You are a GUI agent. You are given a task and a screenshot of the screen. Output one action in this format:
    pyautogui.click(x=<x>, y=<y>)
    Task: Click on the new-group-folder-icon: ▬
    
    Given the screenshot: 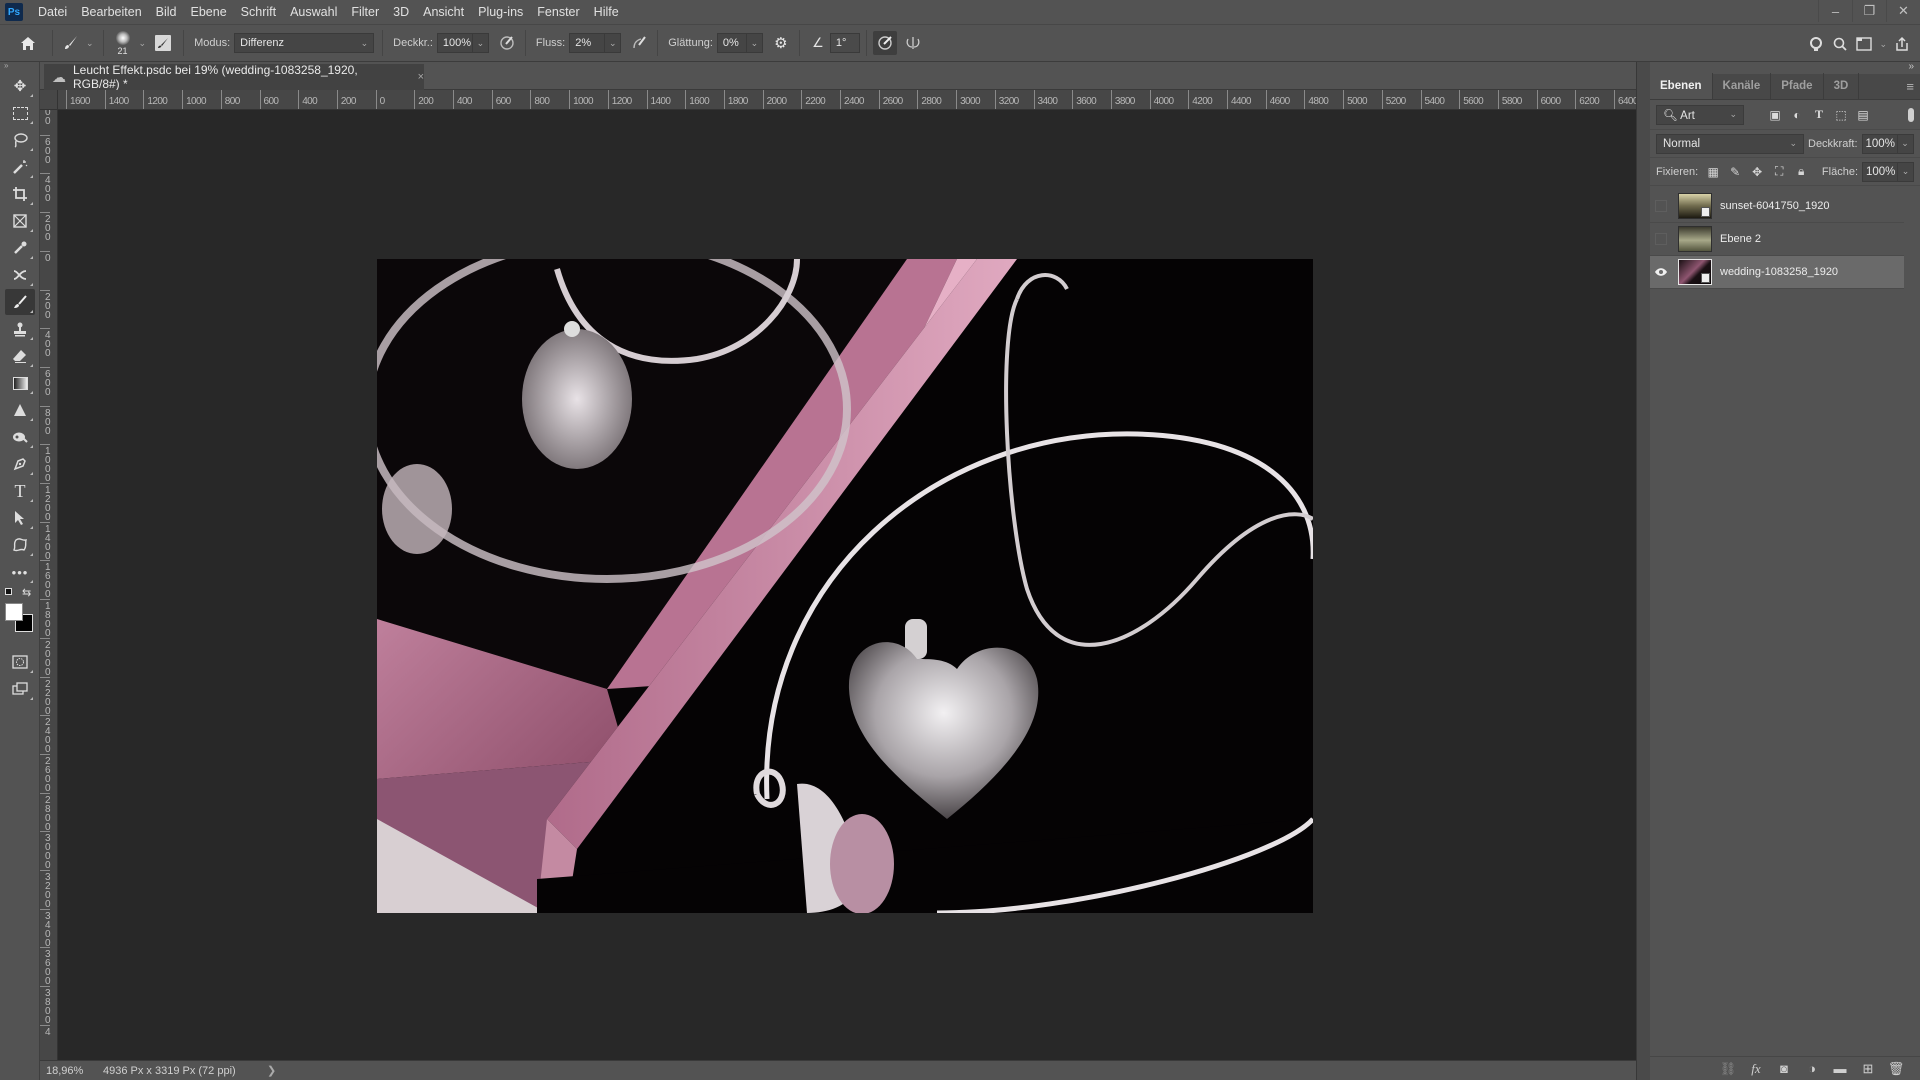 What is the action you would take?
    pyautogui.click(x=1840, y=1068)
    